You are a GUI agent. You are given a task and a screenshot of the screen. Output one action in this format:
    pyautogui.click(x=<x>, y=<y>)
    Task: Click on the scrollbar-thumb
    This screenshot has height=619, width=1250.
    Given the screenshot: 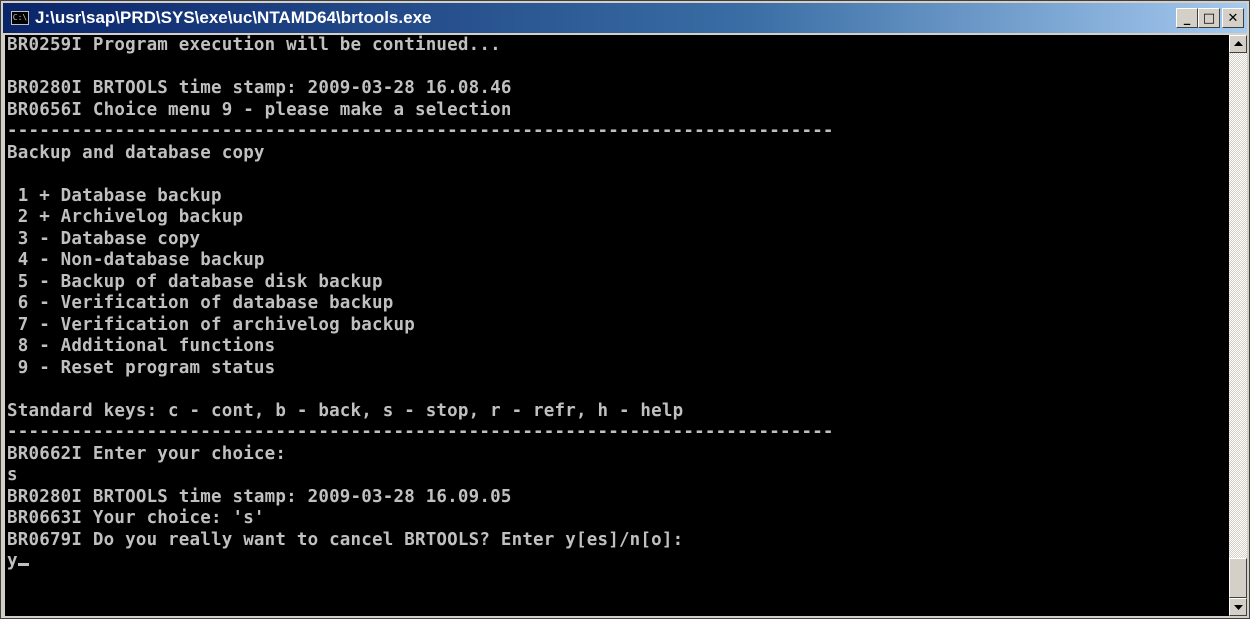 What is the action you would take?
    pyautogui.click(x=1238, y=578)
    